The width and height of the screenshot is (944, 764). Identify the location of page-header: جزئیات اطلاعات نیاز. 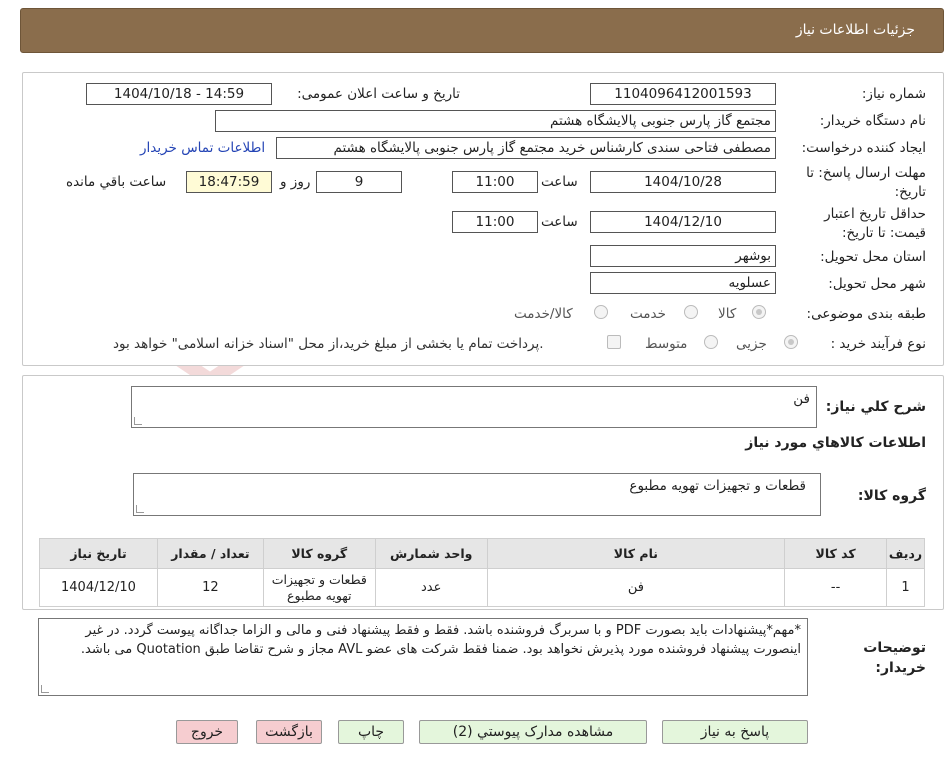
(482, 30).